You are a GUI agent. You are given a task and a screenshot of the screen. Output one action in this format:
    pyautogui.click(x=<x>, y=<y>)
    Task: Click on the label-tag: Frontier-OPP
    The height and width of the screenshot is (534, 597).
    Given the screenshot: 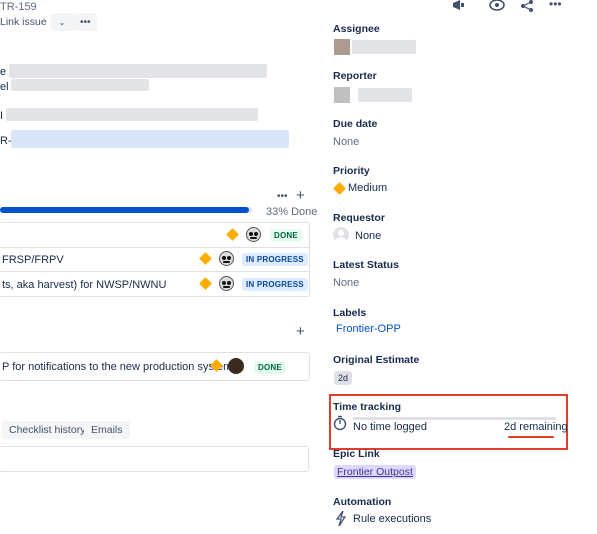 What is the action you would take?
    pyautogui.click(x=368, y=329)
    